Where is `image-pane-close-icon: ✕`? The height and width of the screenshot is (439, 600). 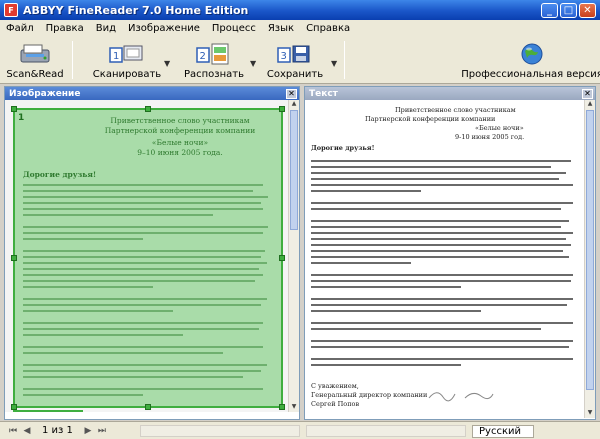 image-pane-close-icon: ✕ is located at coordinates (291, 93).